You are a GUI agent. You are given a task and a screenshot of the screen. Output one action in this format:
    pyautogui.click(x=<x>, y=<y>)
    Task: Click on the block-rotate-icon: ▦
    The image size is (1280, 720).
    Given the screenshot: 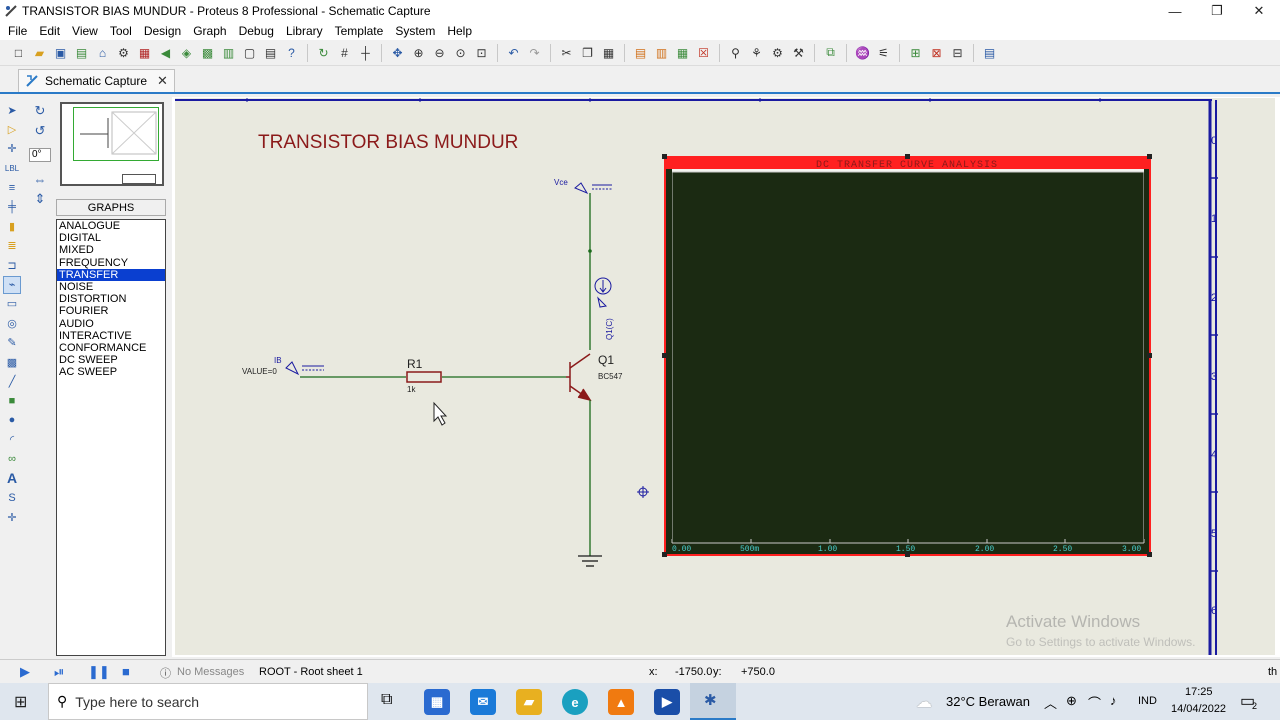 What is the action you would take?
    pyautogui.click(x=683, y=53)
    